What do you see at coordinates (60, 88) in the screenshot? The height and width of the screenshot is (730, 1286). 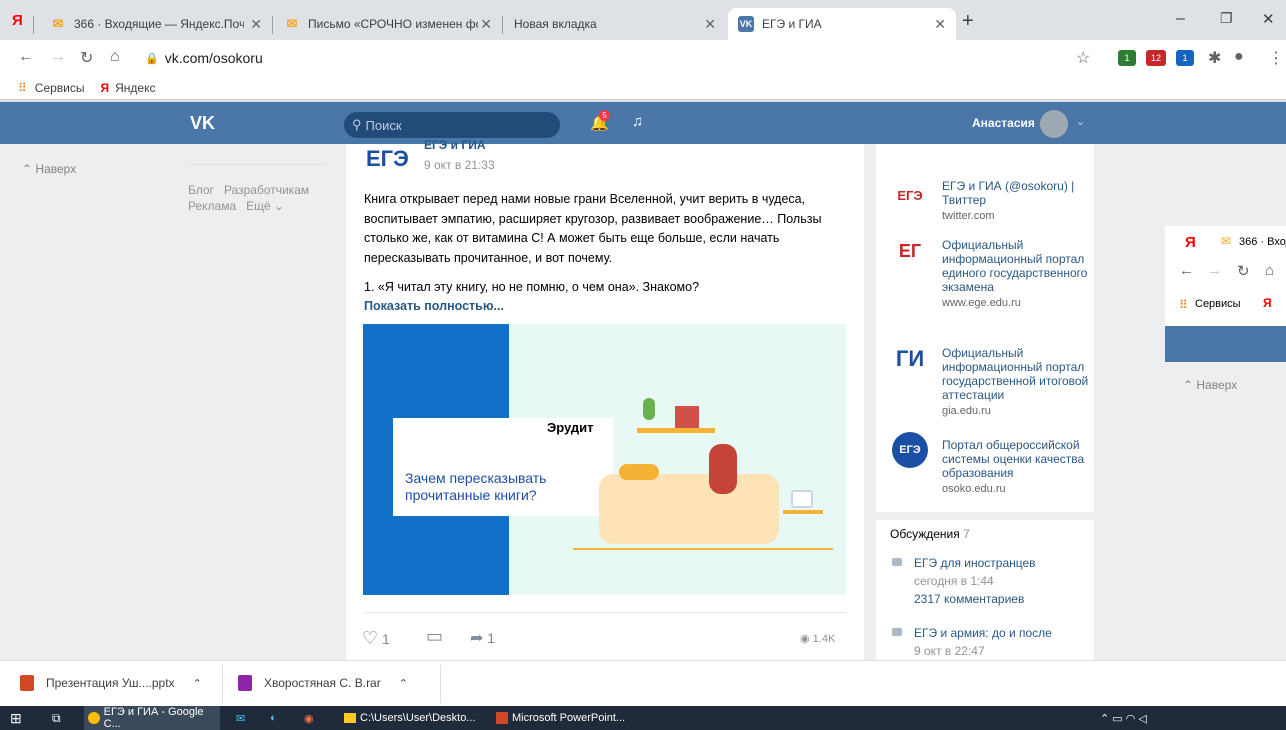 I see `bookmark-services: Сервисы` at bounding box center [60, 88].